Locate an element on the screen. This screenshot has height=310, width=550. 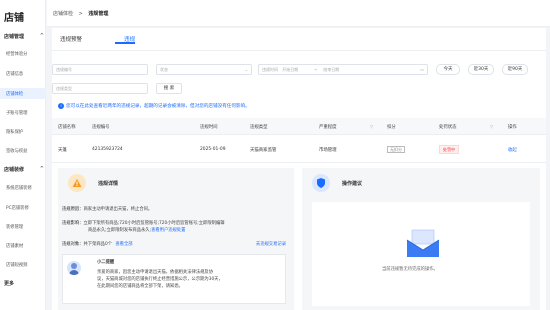
sidebar-item: 系统店铺装修 is located at coordinates (19, 188).